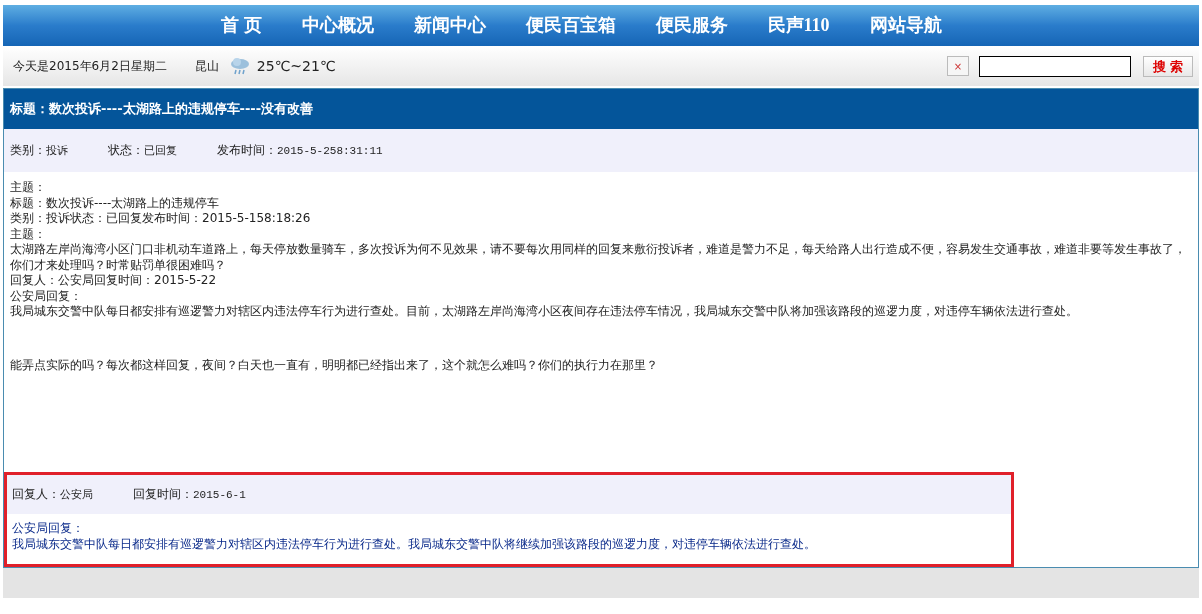  Describe the element at coordinates (958, 66) in the screenshot. I see `clear-button: ×` at that location.